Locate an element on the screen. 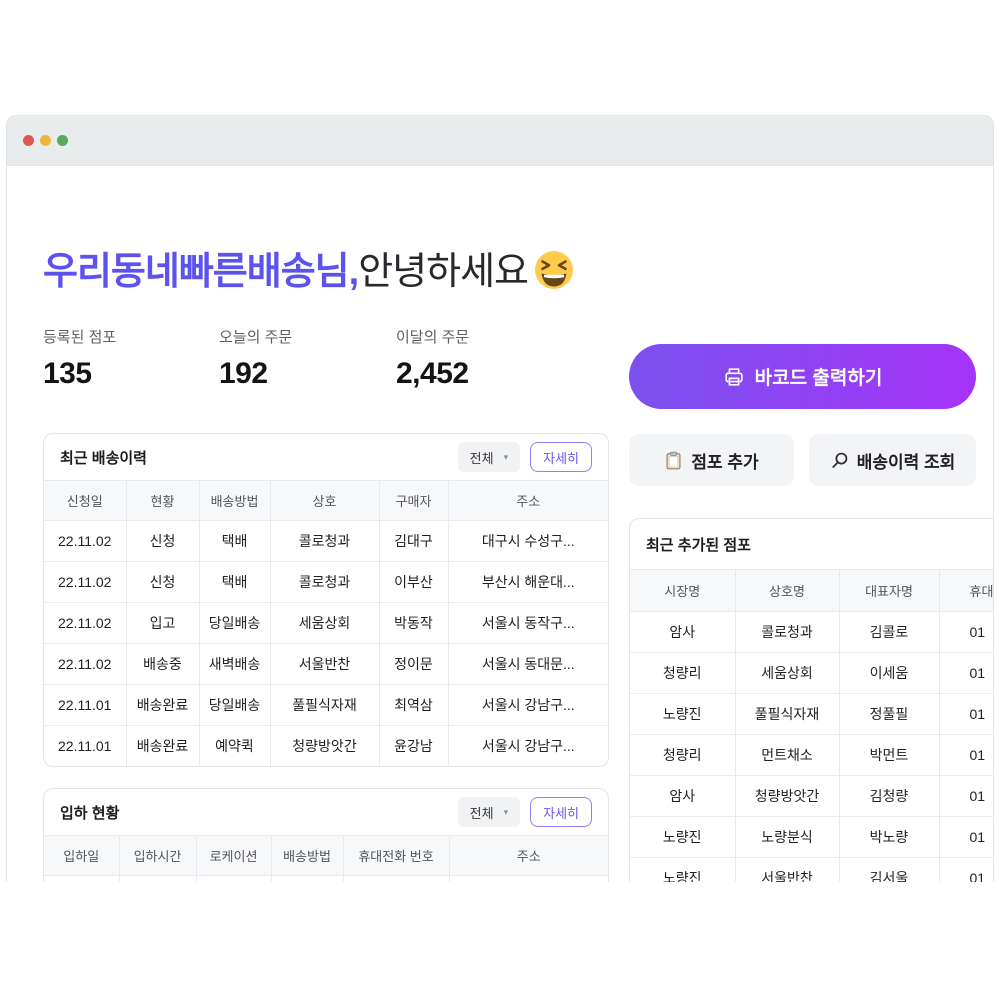 This screenshot has width=1000, height=1000. add-store-button: 점포 추가 is located at coordinates (711, 460).